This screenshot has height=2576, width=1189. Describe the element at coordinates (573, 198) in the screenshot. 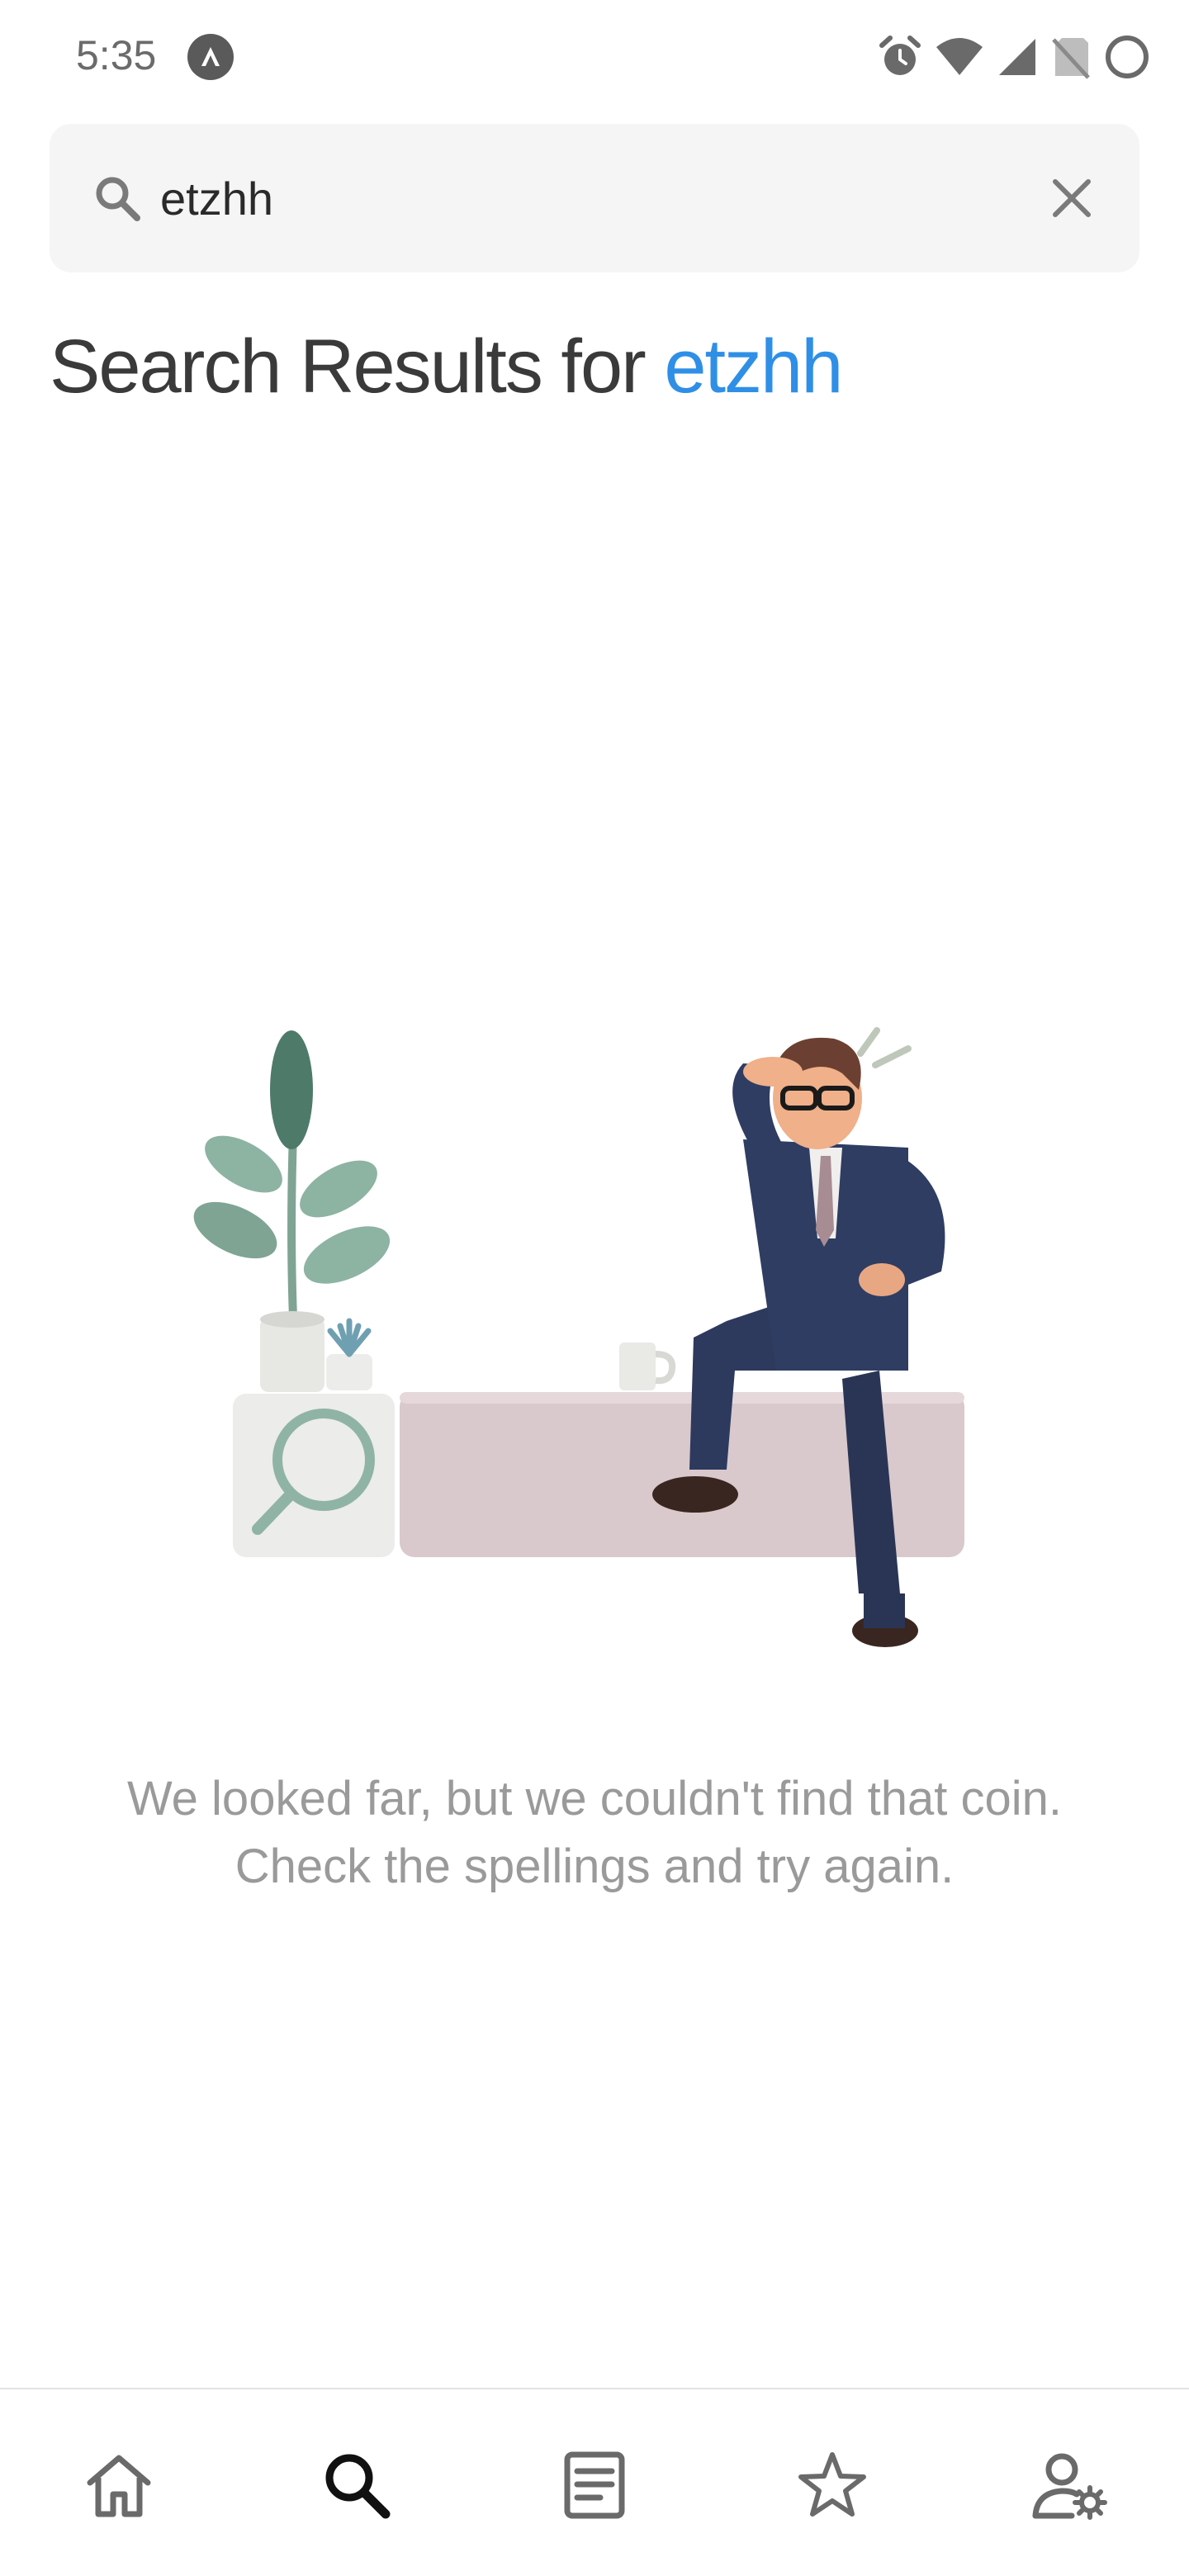

I see `search-input` at that location.